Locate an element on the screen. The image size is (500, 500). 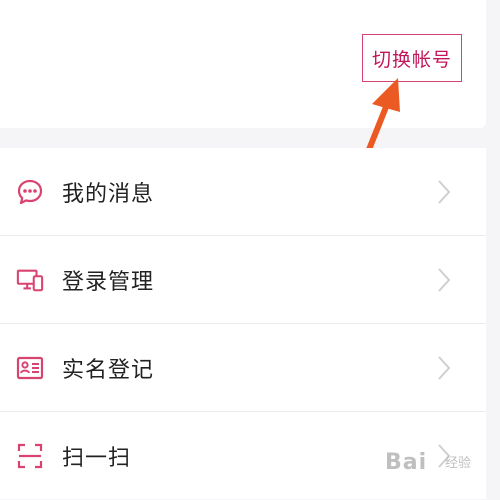
menu-item-label: 扫一扫 is located at coordinates (97, 458).